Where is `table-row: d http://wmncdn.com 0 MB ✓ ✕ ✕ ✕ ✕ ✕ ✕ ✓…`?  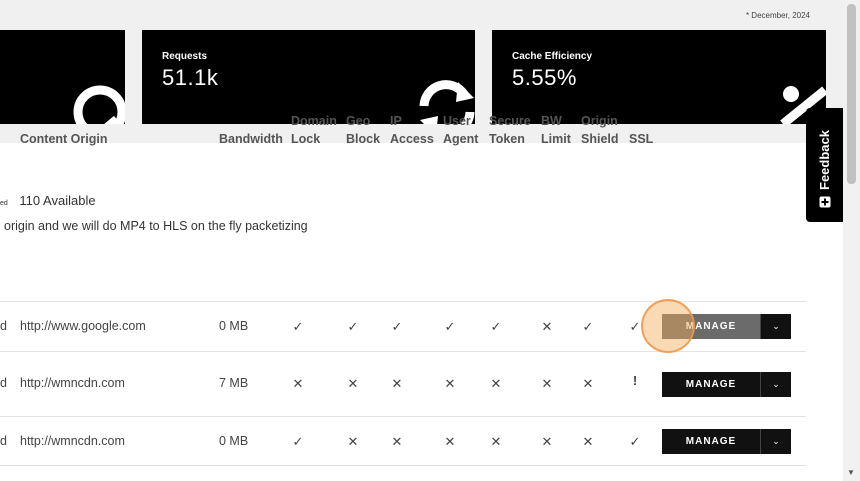 table-row: d http://wmncdn.com 0 MB ✓ ✕ ✕ ✕ ✕ ✕ ✕ ✓… is located at coordinates (403, 441).